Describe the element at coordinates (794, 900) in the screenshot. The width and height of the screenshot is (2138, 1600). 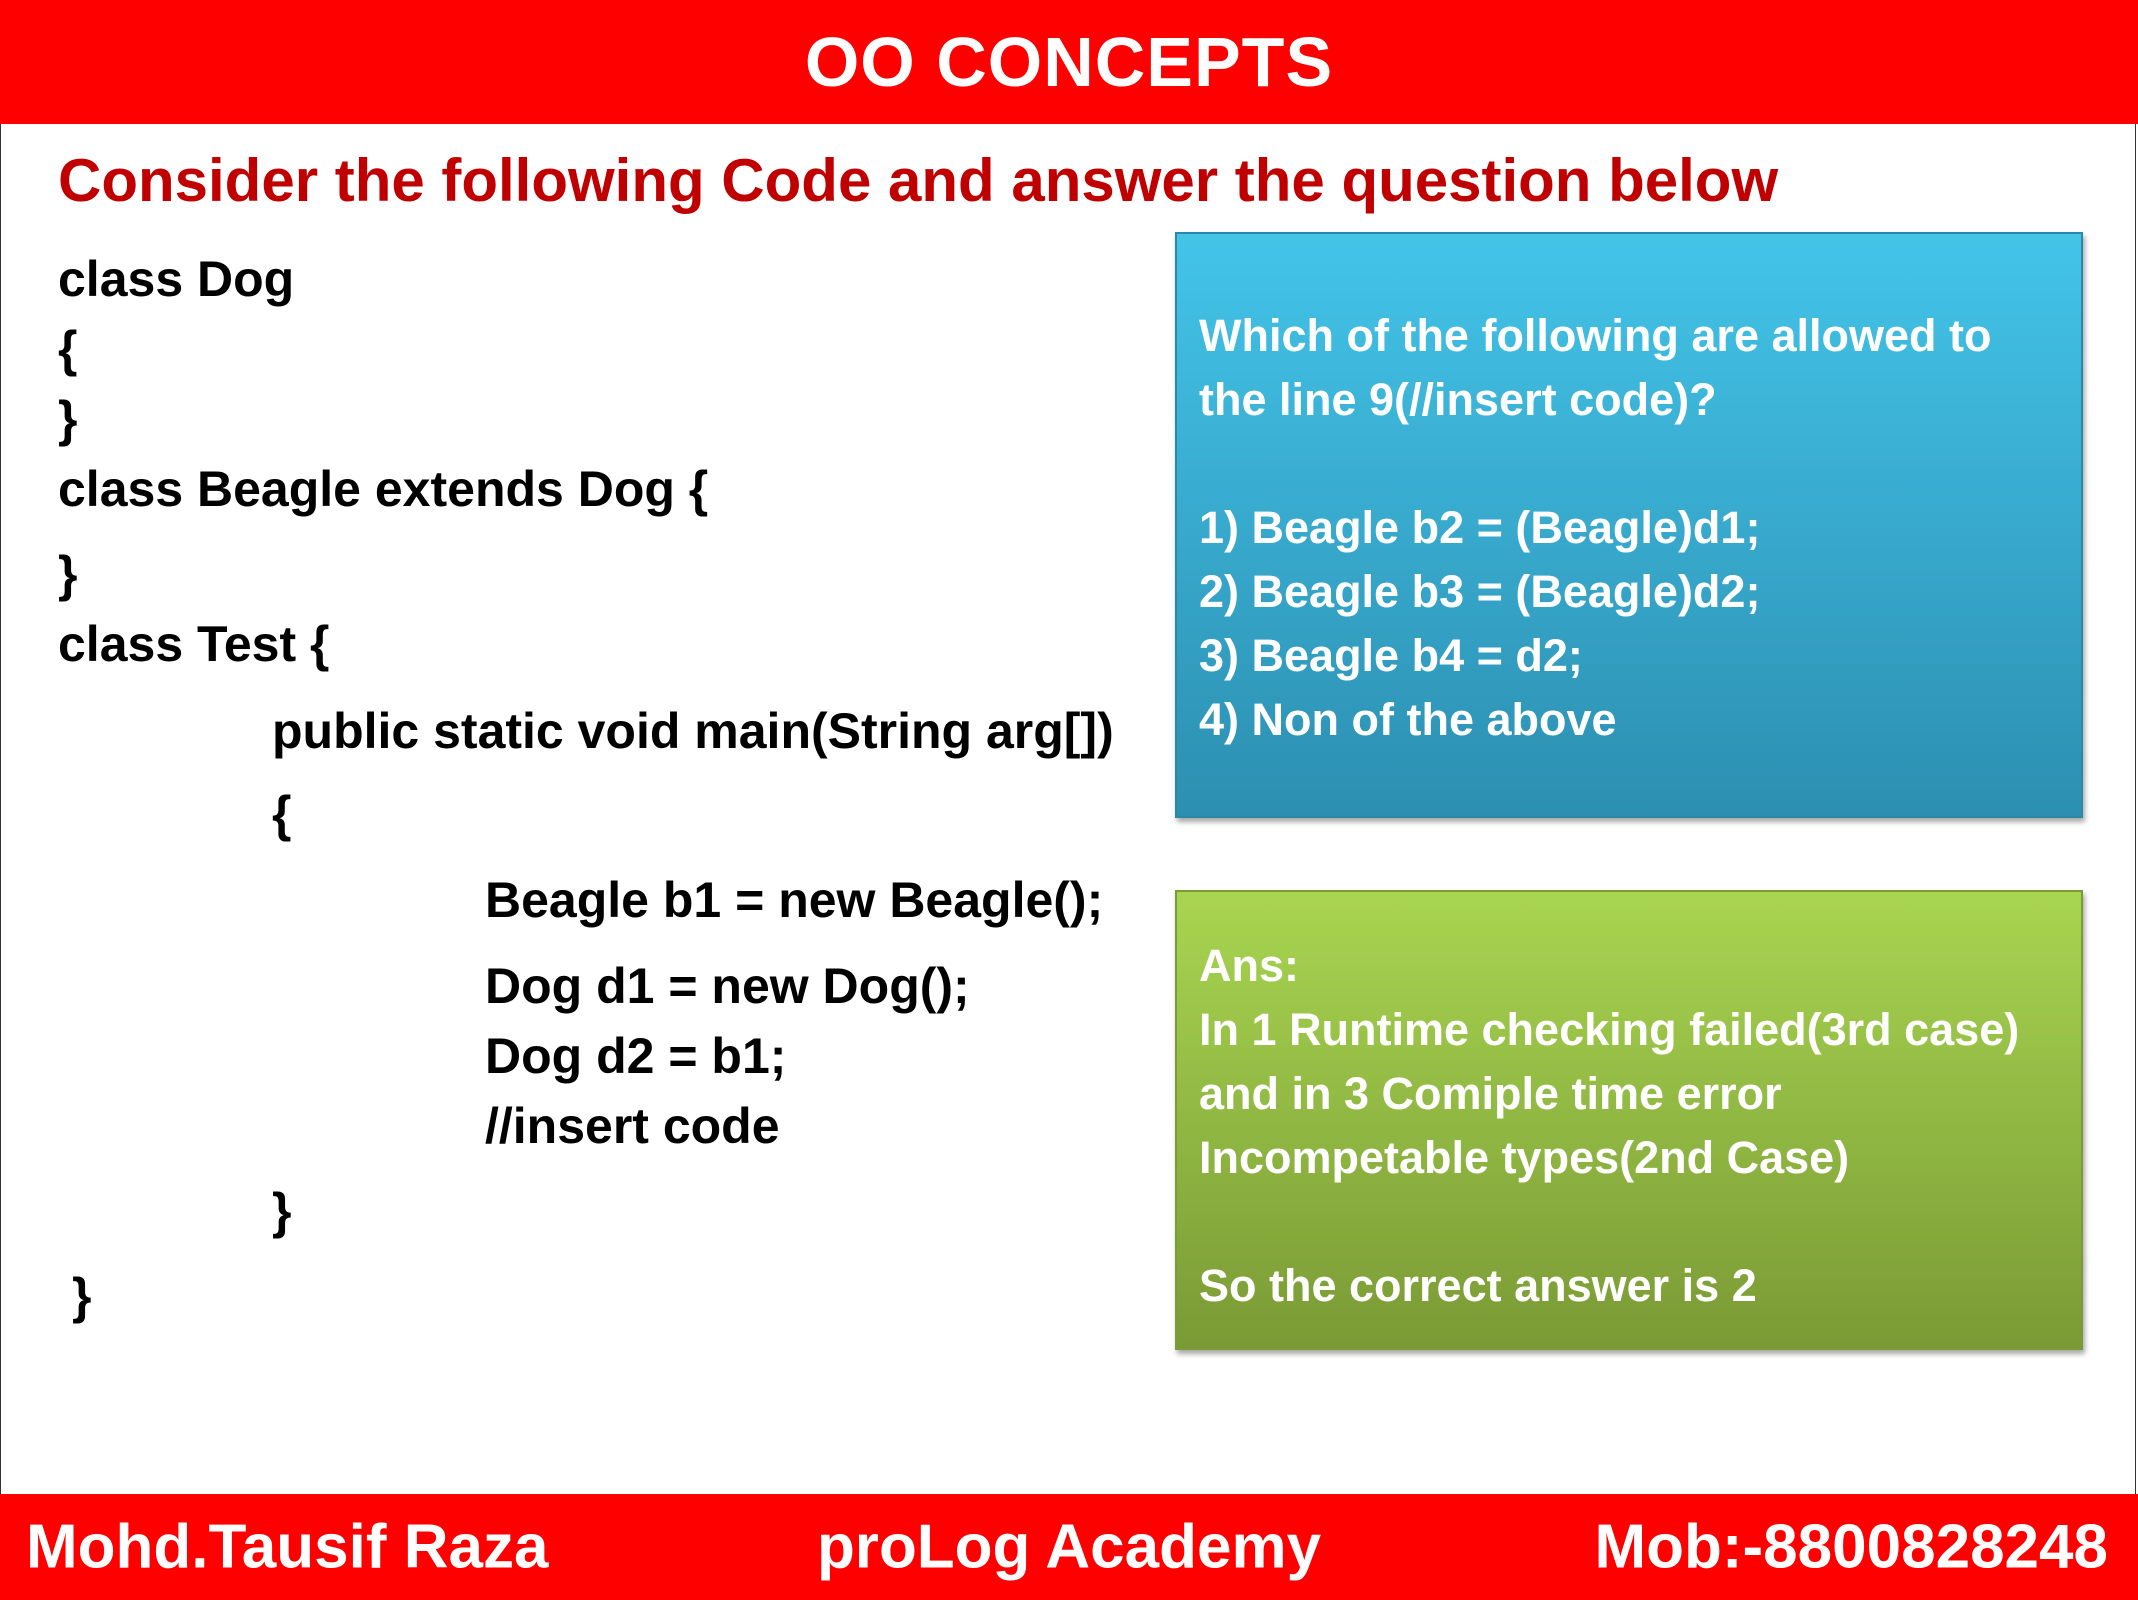
I see `code-line: Beagle b1 = new Beagle();` at that location.